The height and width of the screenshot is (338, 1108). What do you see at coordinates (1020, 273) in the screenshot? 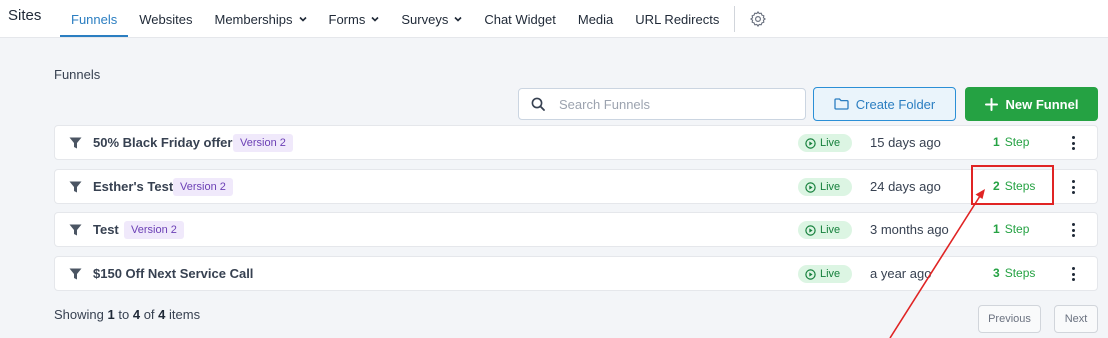
I see `step-label: Steps` at bounding box center [1020, 273].